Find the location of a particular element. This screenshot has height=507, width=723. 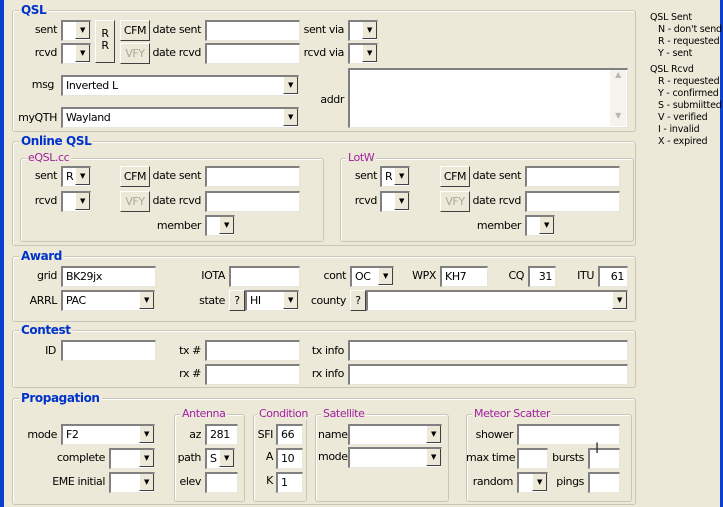

prop-mode-combo: F2 ▼ is located at coordinates (108, 434).